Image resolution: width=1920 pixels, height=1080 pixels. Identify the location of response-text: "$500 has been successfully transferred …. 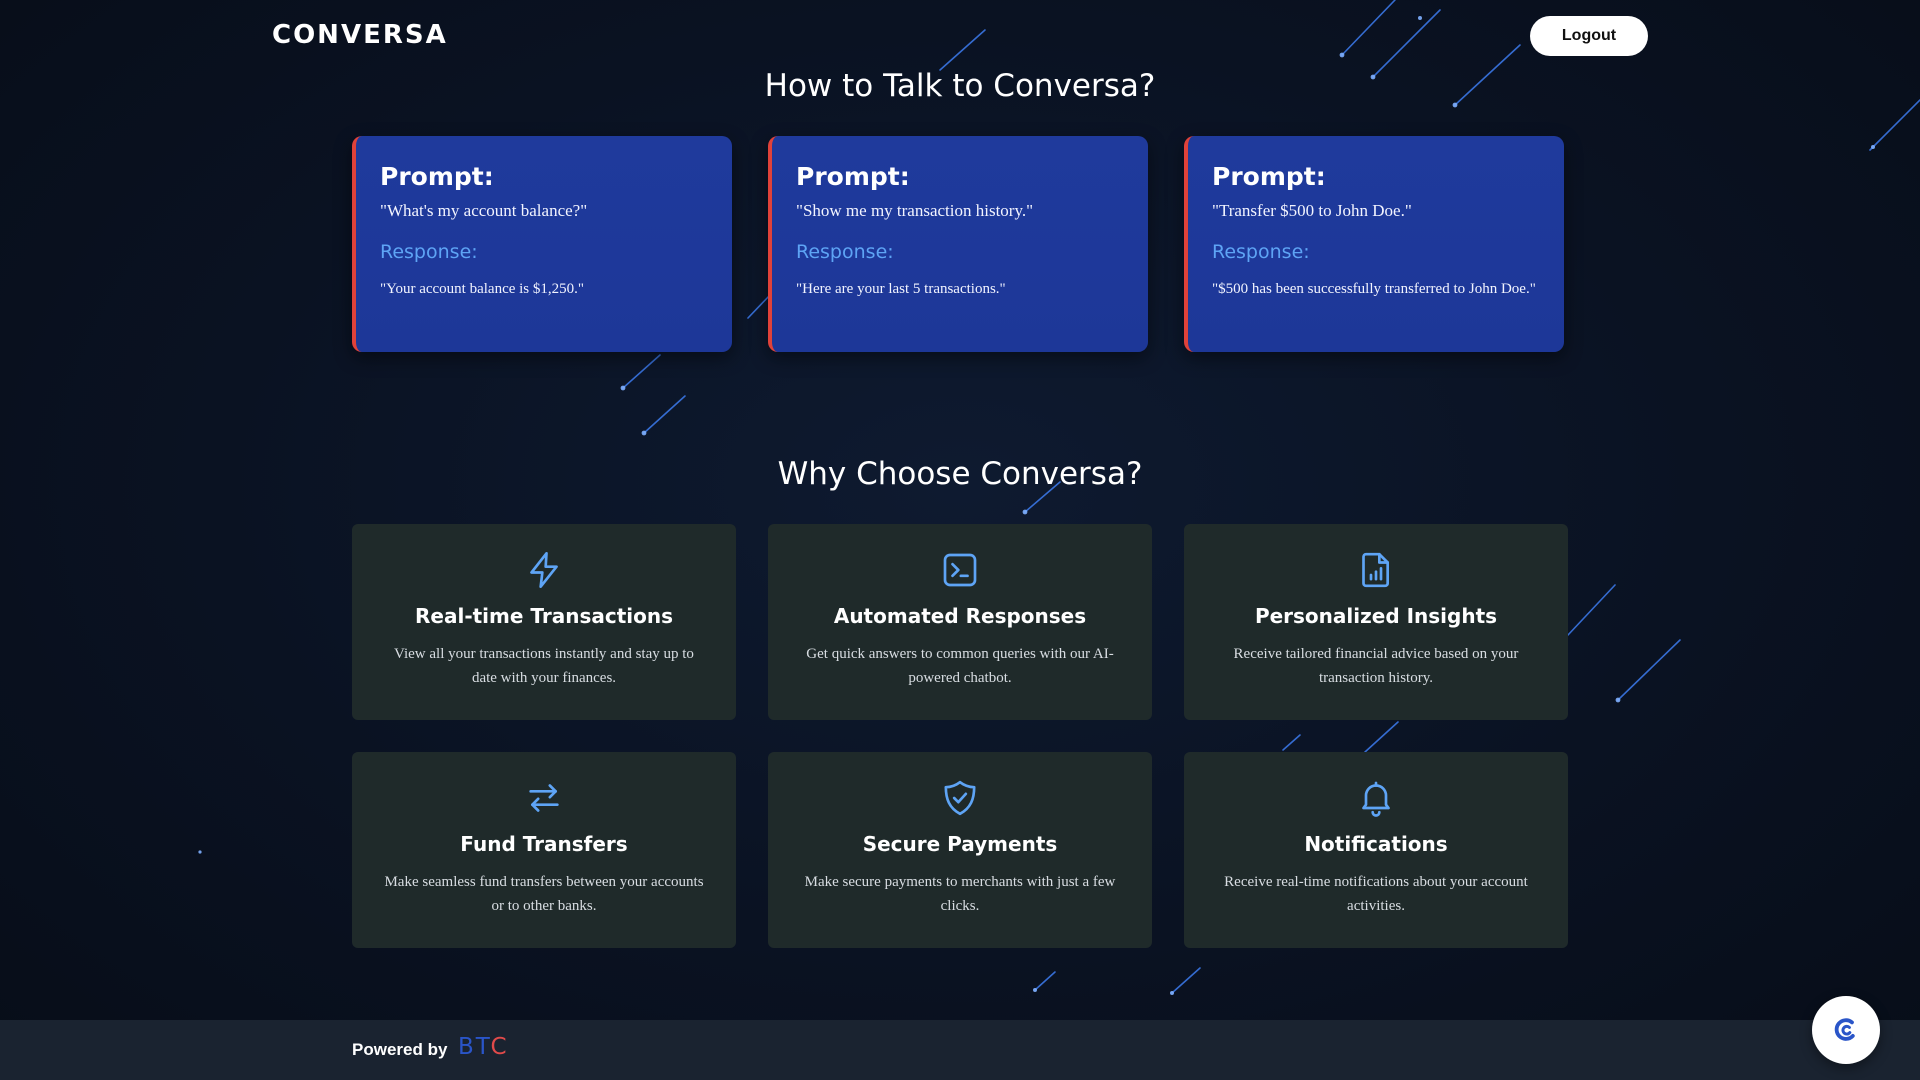
(1374, 289).